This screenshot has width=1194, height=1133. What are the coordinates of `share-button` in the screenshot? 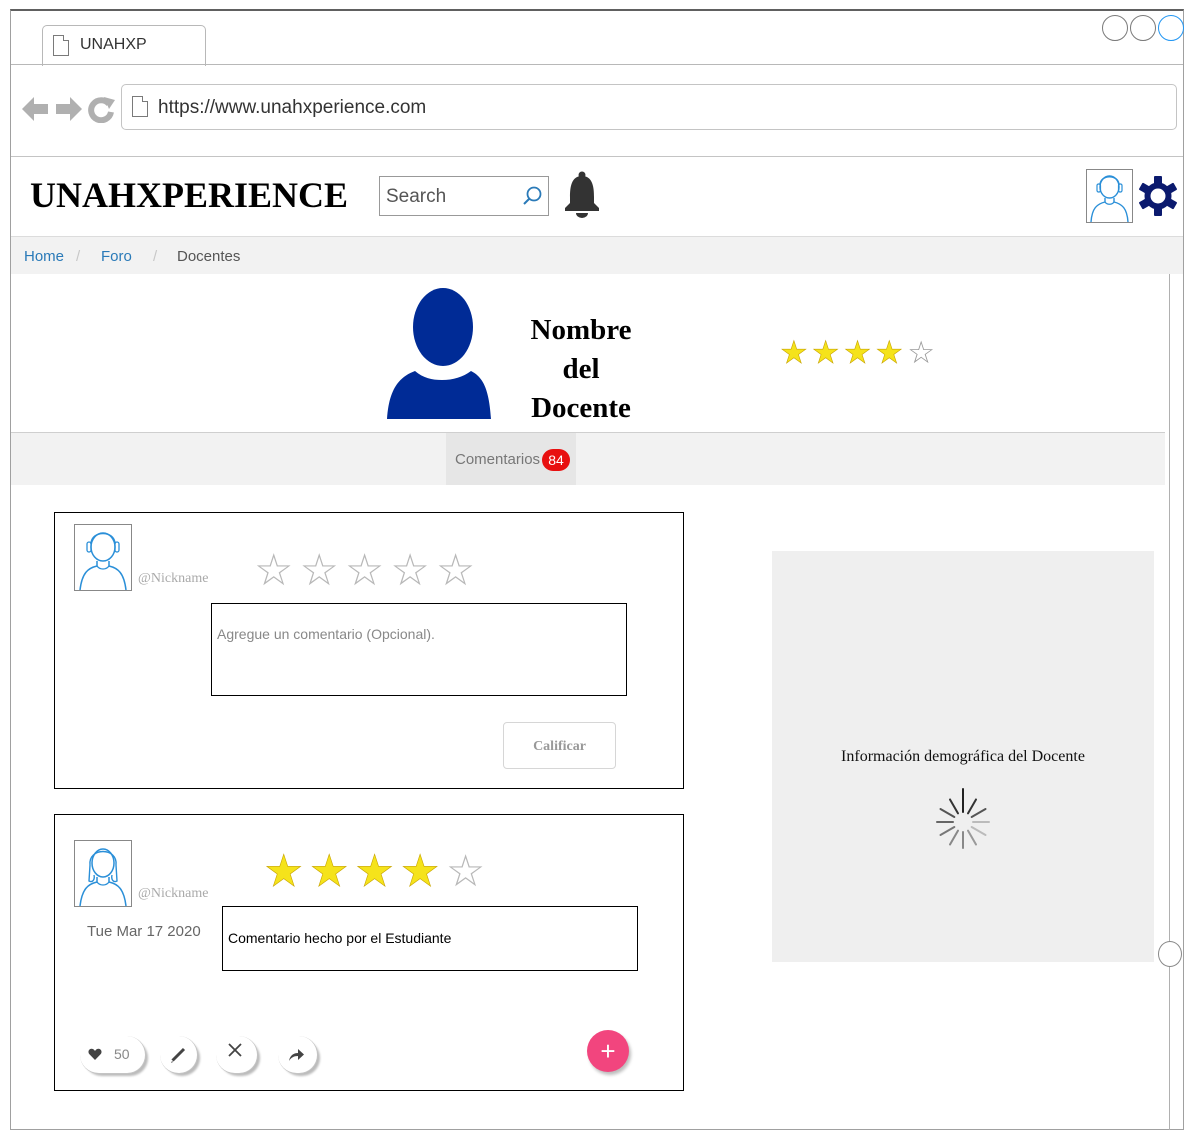 It's located at (298, 1055).